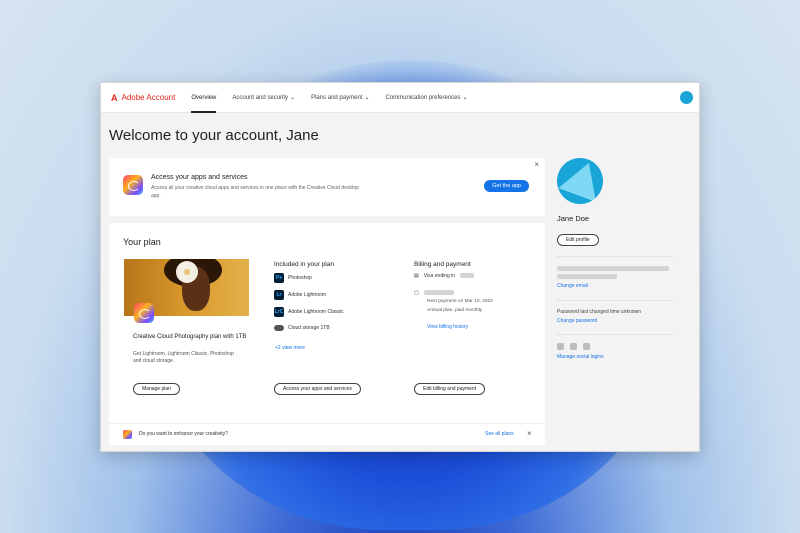  I want to click on included-item-label: Adobe Lightroom, so click(307, 295).